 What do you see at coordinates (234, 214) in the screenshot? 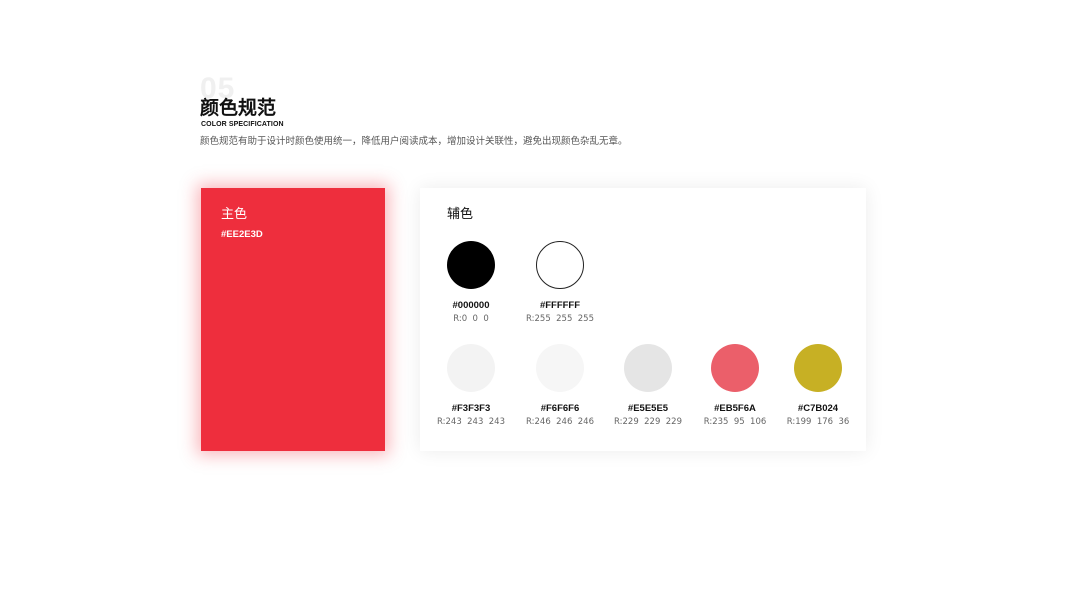
I see `primary-color-label: 主色` at bounding box center [234, 214].